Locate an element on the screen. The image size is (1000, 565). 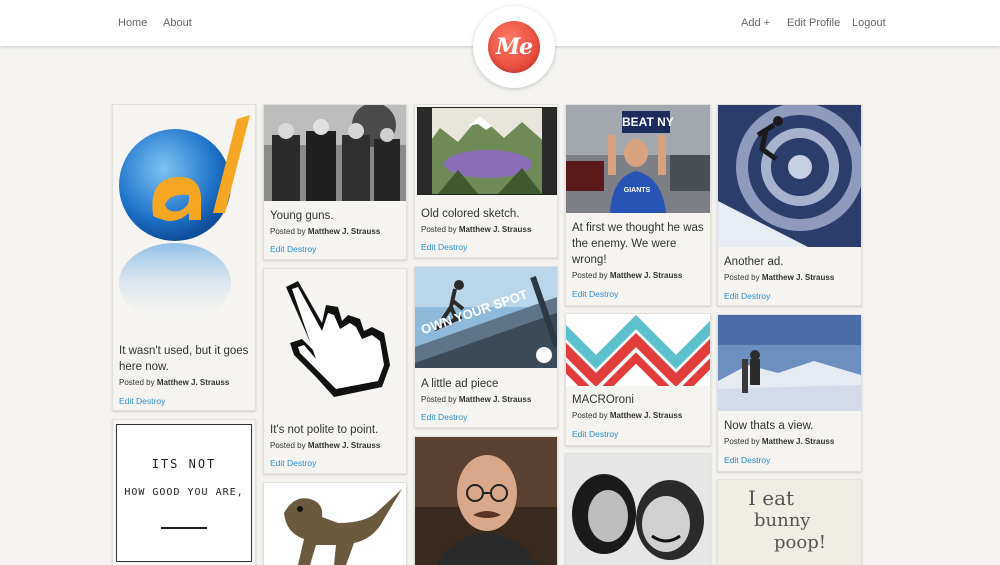
pin-image-giants-fan-photo: BEAT NY GIANTS is located at coordinates (638, 159).